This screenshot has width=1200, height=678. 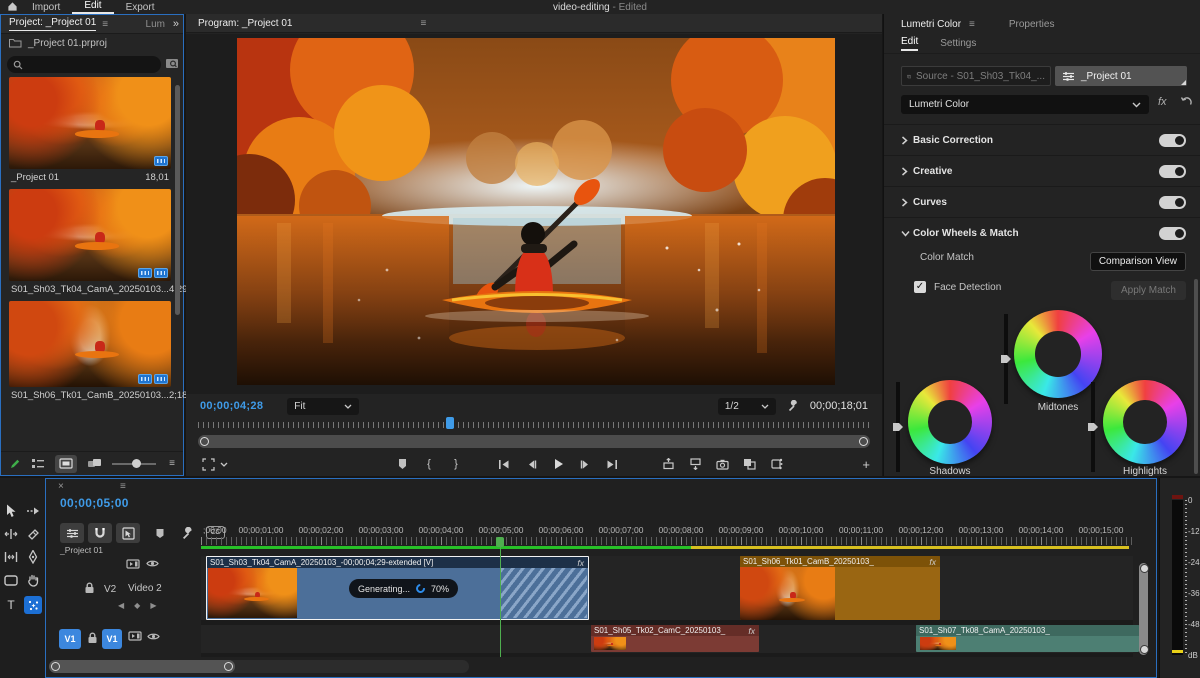 What do you see at coordinates (11, 511) in the screenshot?
I see `selection-tool` at bounding box center [11, 511].